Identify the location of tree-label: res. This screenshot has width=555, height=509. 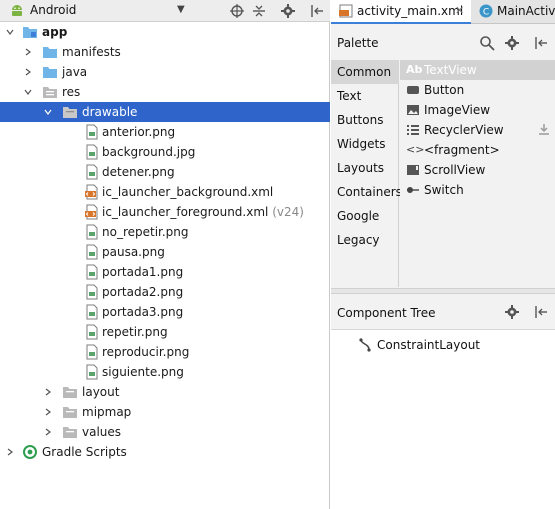
(71, 92).